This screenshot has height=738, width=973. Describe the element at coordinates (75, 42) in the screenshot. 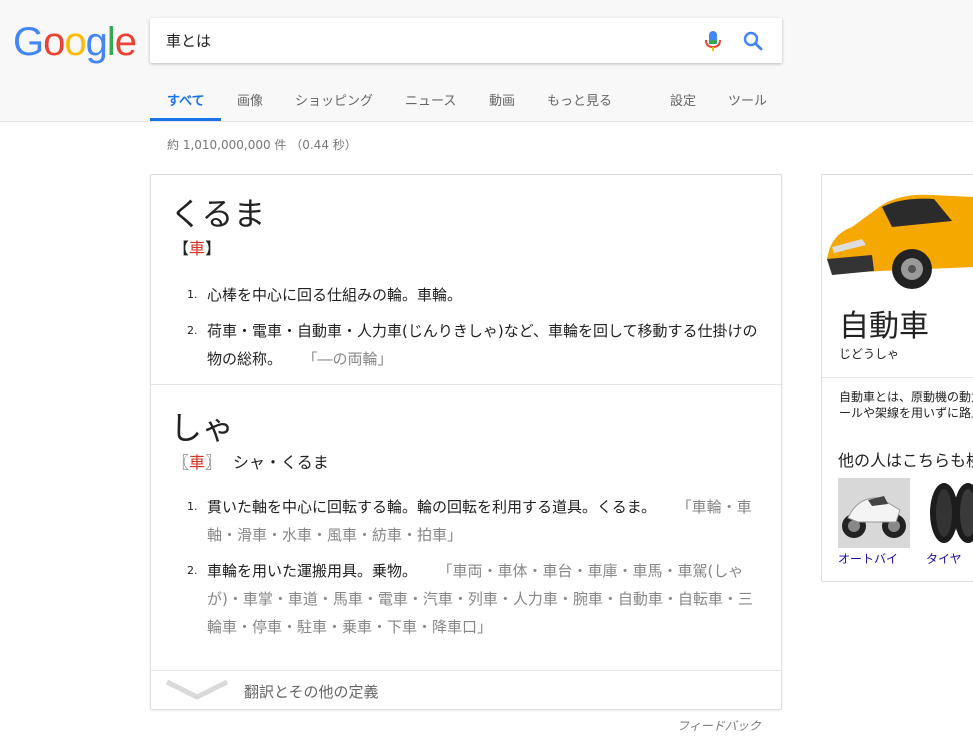

I see `google-logo: Google` at that location.